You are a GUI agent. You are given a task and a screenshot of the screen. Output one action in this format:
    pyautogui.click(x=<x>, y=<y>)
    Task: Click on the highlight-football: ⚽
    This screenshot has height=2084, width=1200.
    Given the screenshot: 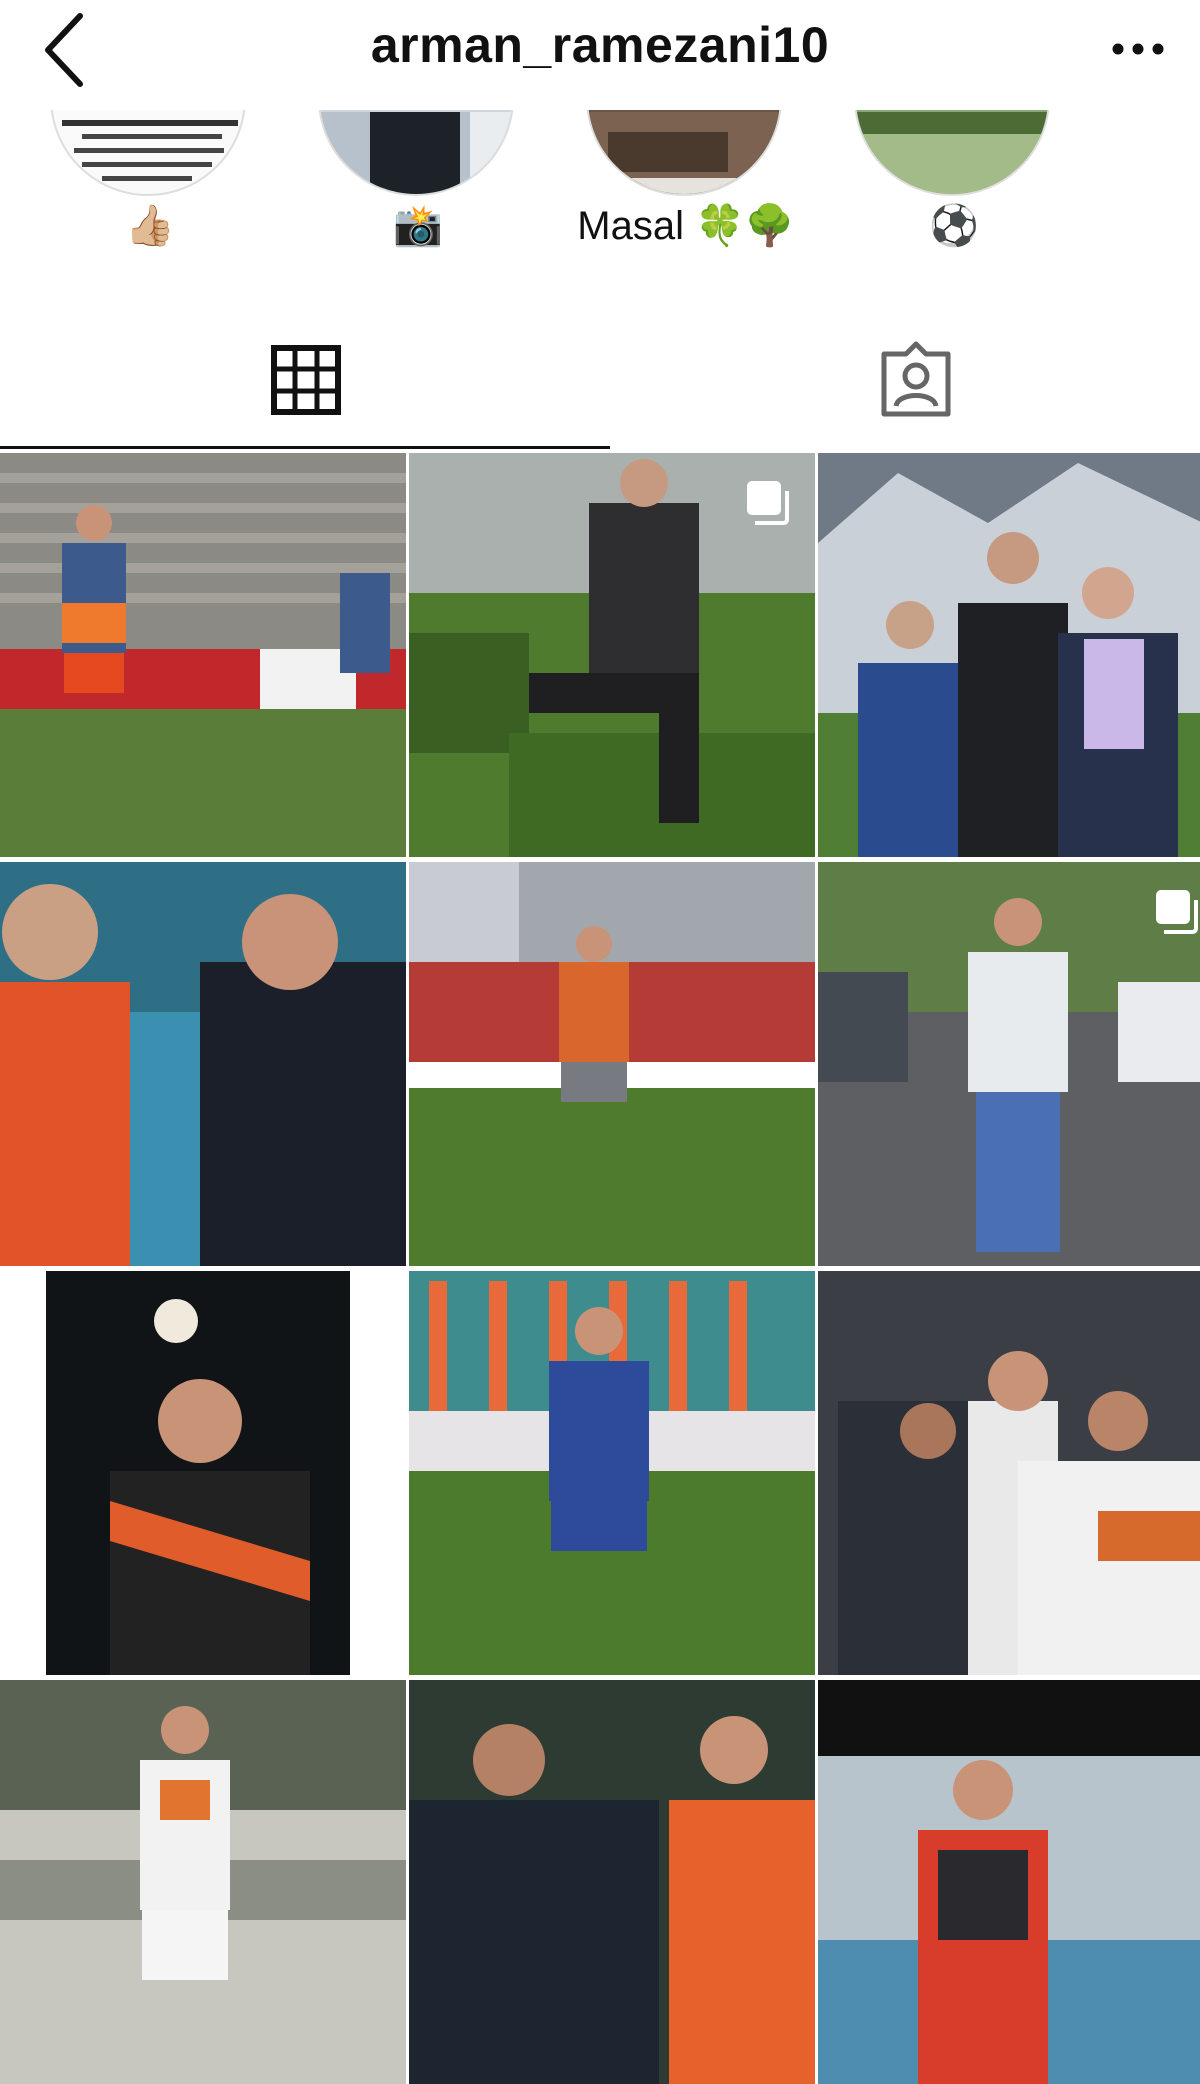 What is the action you would take?
    pyautogui.click(x=954, y=200)
    